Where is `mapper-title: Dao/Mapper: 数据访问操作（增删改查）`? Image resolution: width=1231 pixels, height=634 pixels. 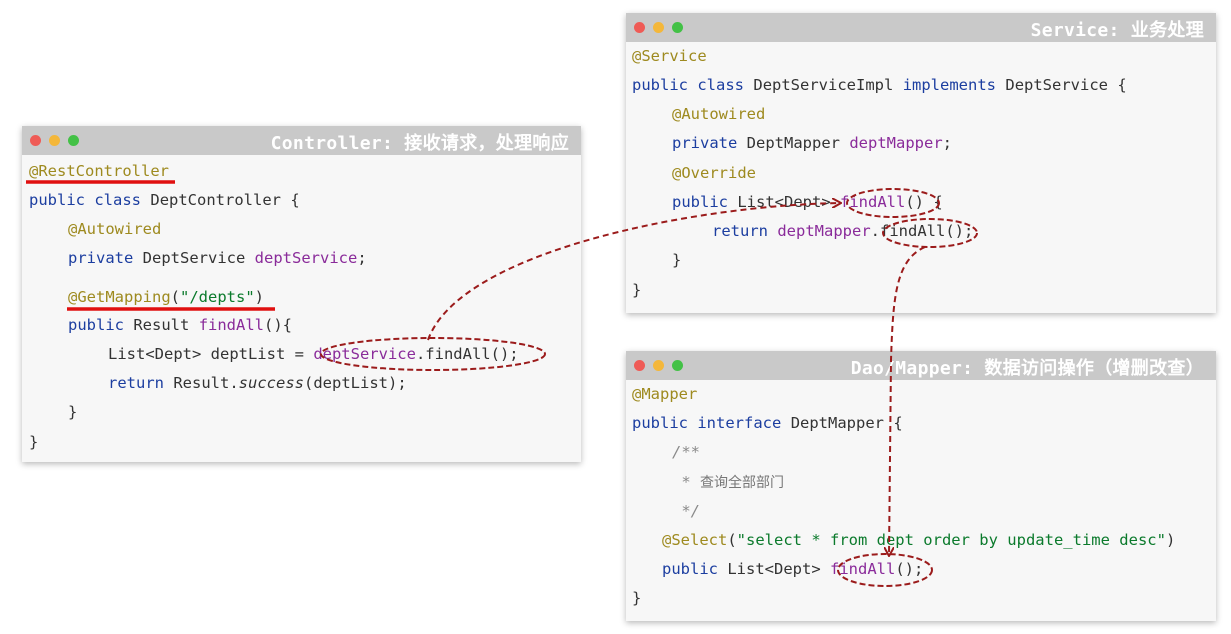 mapper-title: Dao/Mapper: 数据访问操作（增删改查） is located at coordinates (1027, 368).